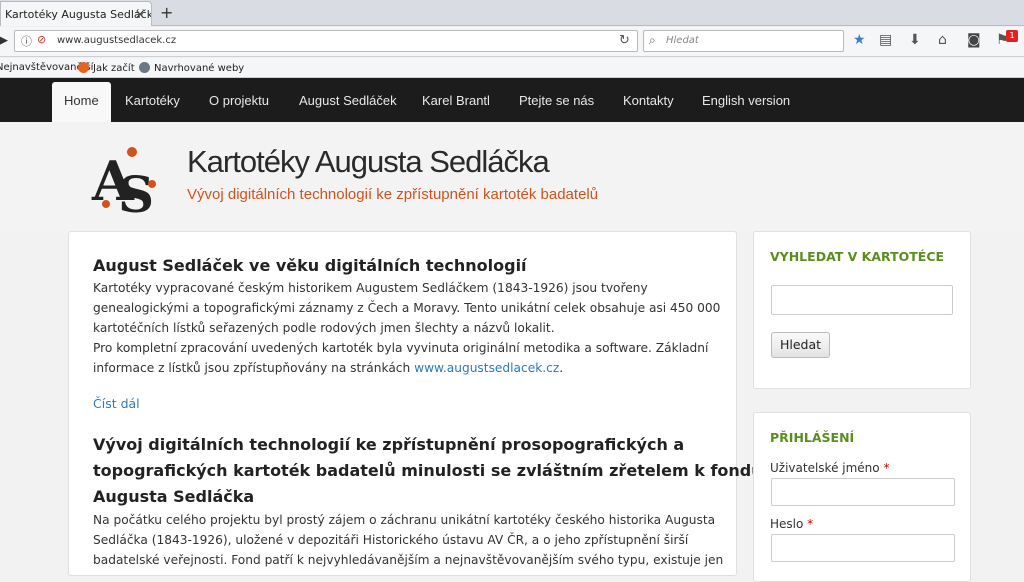  I want to click on search-placeholder: Hledat, so click(682, 40).